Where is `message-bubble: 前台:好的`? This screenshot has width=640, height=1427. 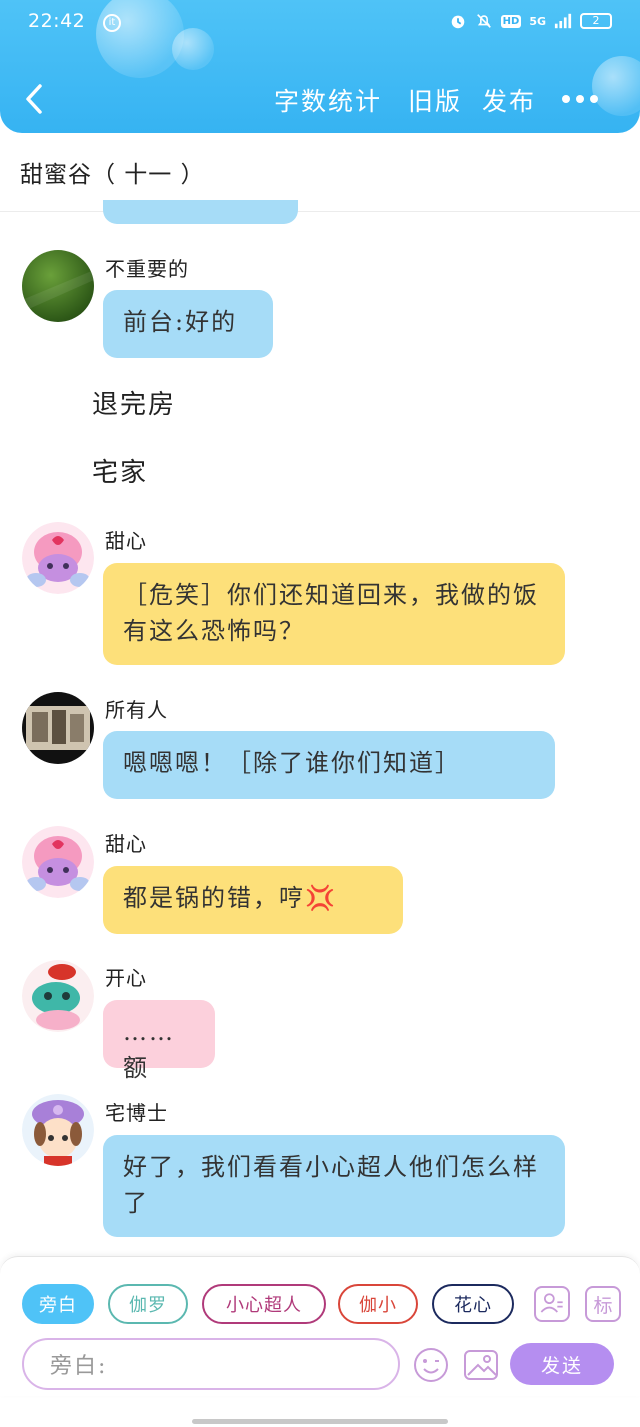 message-bubble: 前台:好的 is located at coordinates (188, 324).